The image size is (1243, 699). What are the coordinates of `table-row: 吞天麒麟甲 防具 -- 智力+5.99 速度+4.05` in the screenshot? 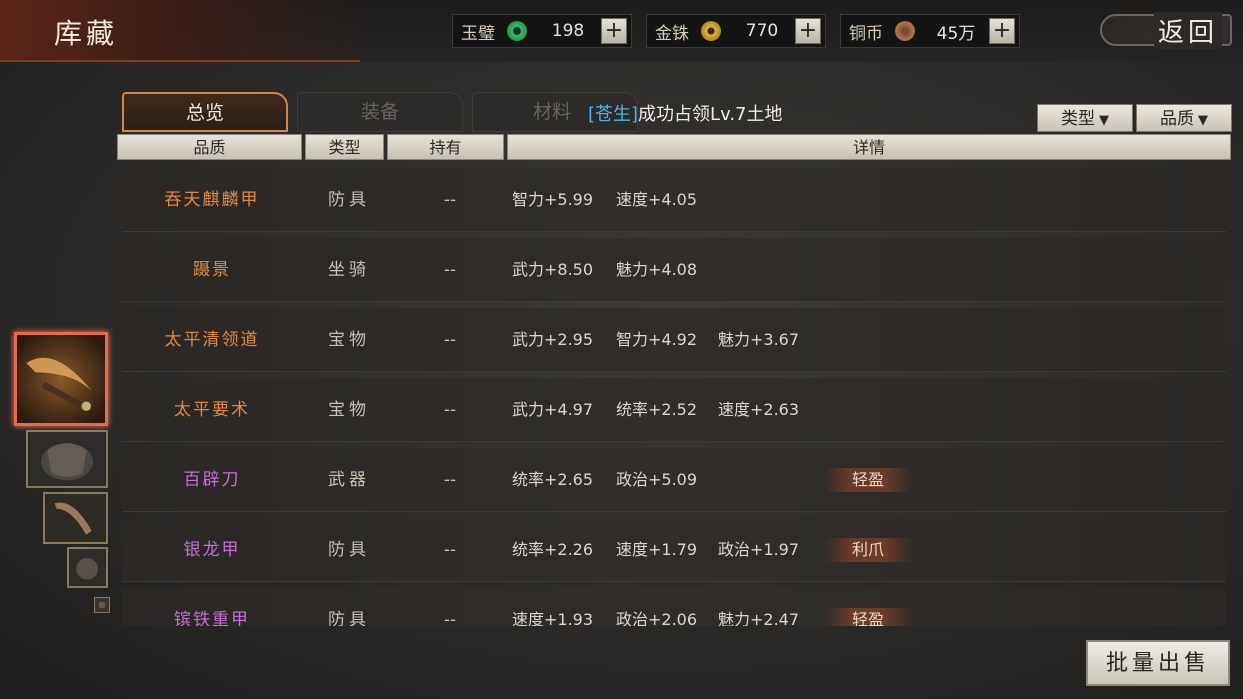 It's located at (674, 200).